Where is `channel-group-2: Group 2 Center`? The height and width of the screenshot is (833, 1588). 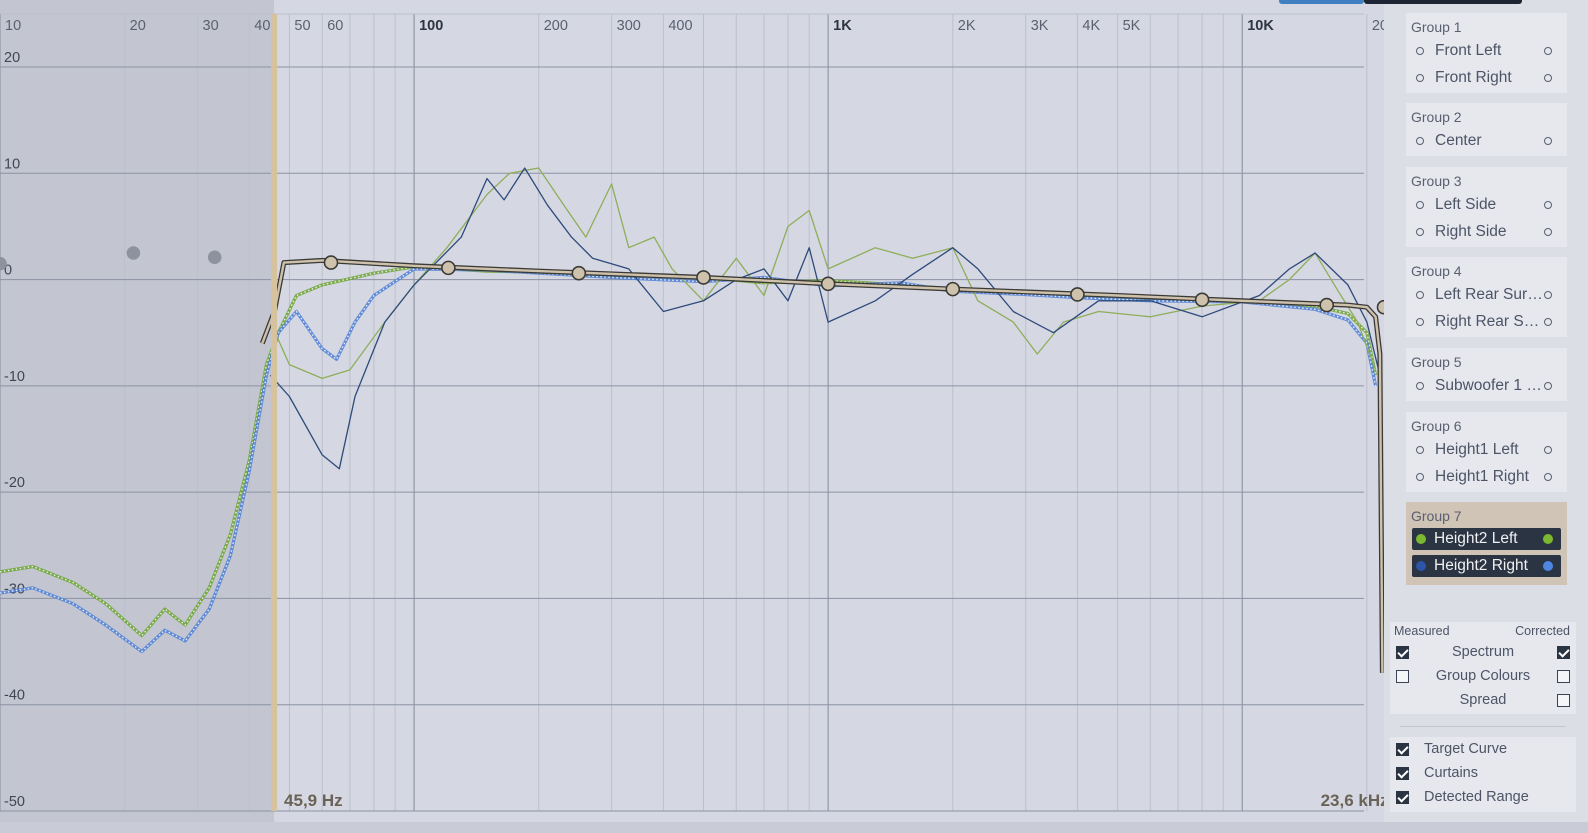 channel-group-2: Group 2 Center is located at coordinates (1486, 129).